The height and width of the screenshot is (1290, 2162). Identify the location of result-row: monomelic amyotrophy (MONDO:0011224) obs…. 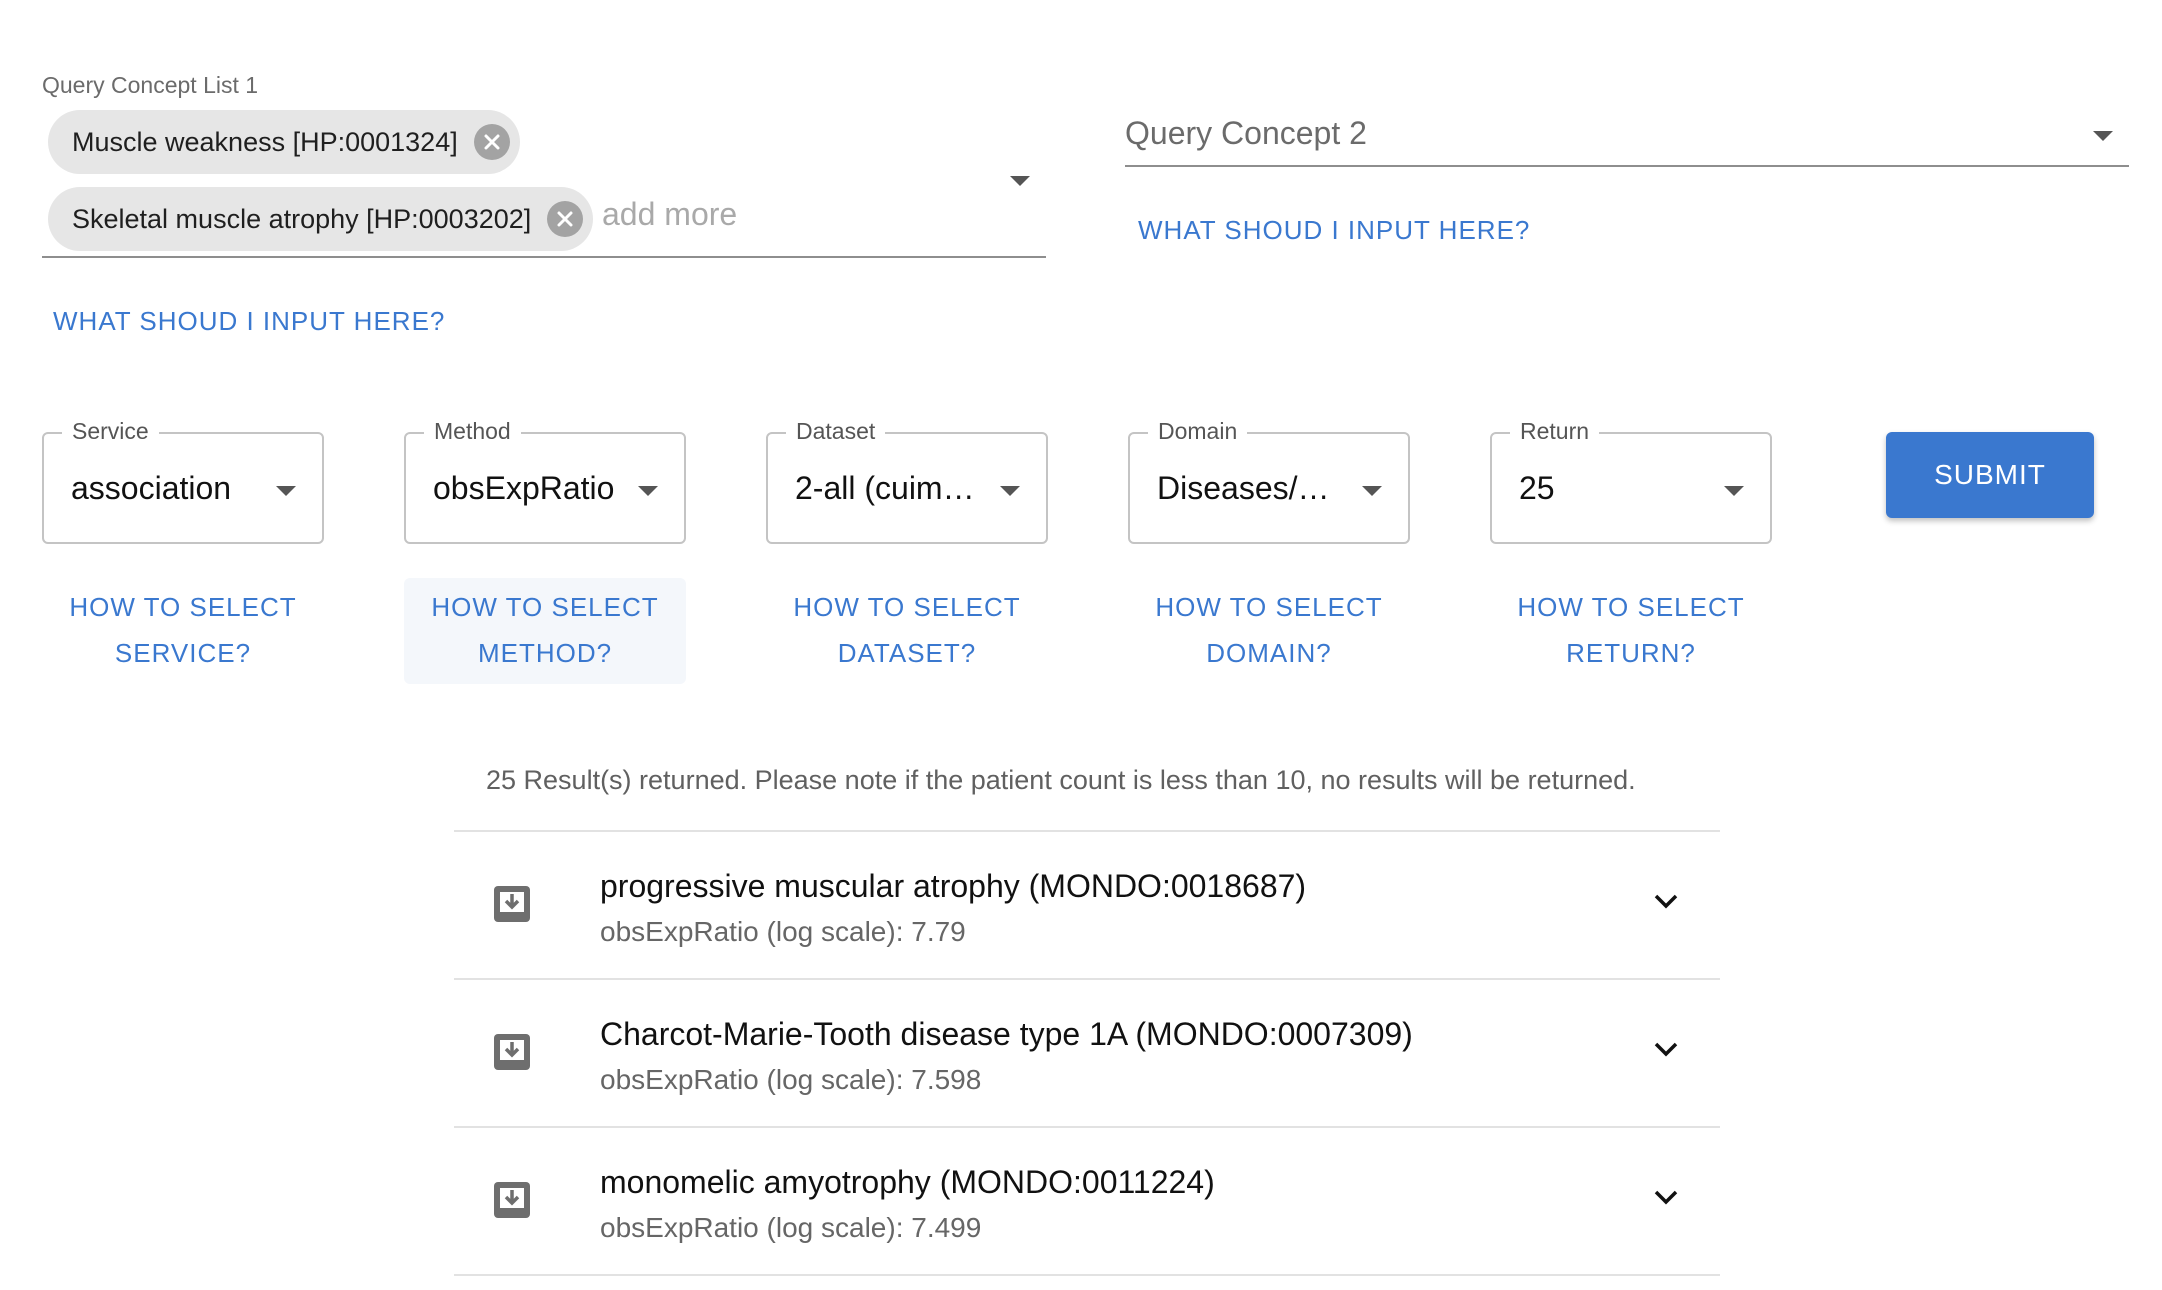
(1087, 1202).